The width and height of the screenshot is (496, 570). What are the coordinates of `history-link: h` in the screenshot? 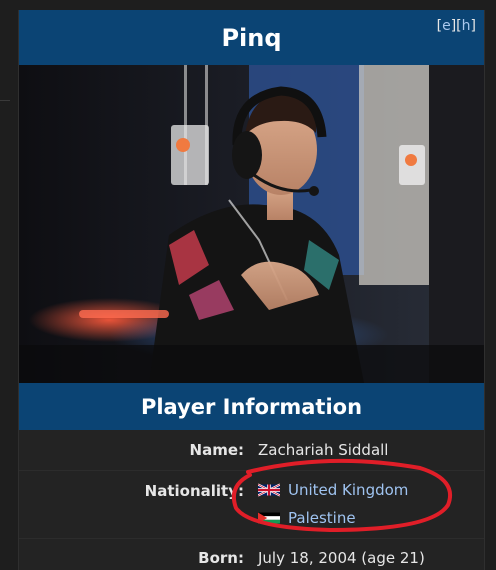 It's located at (466, 26).